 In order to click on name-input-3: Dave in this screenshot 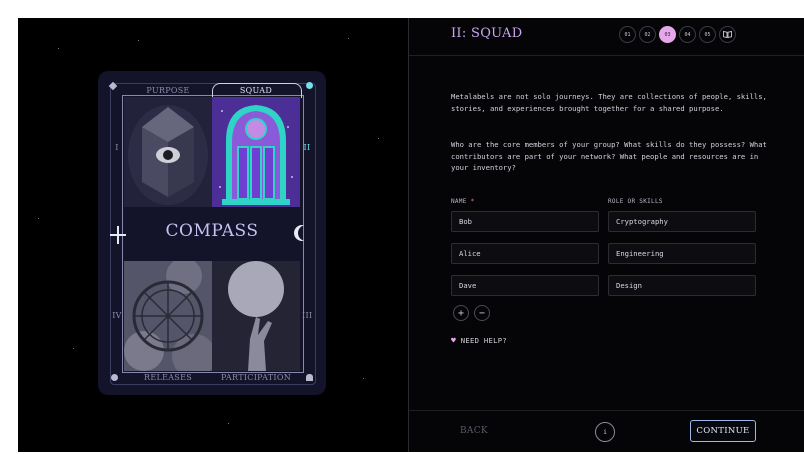, I will do `click(525, 285)`.